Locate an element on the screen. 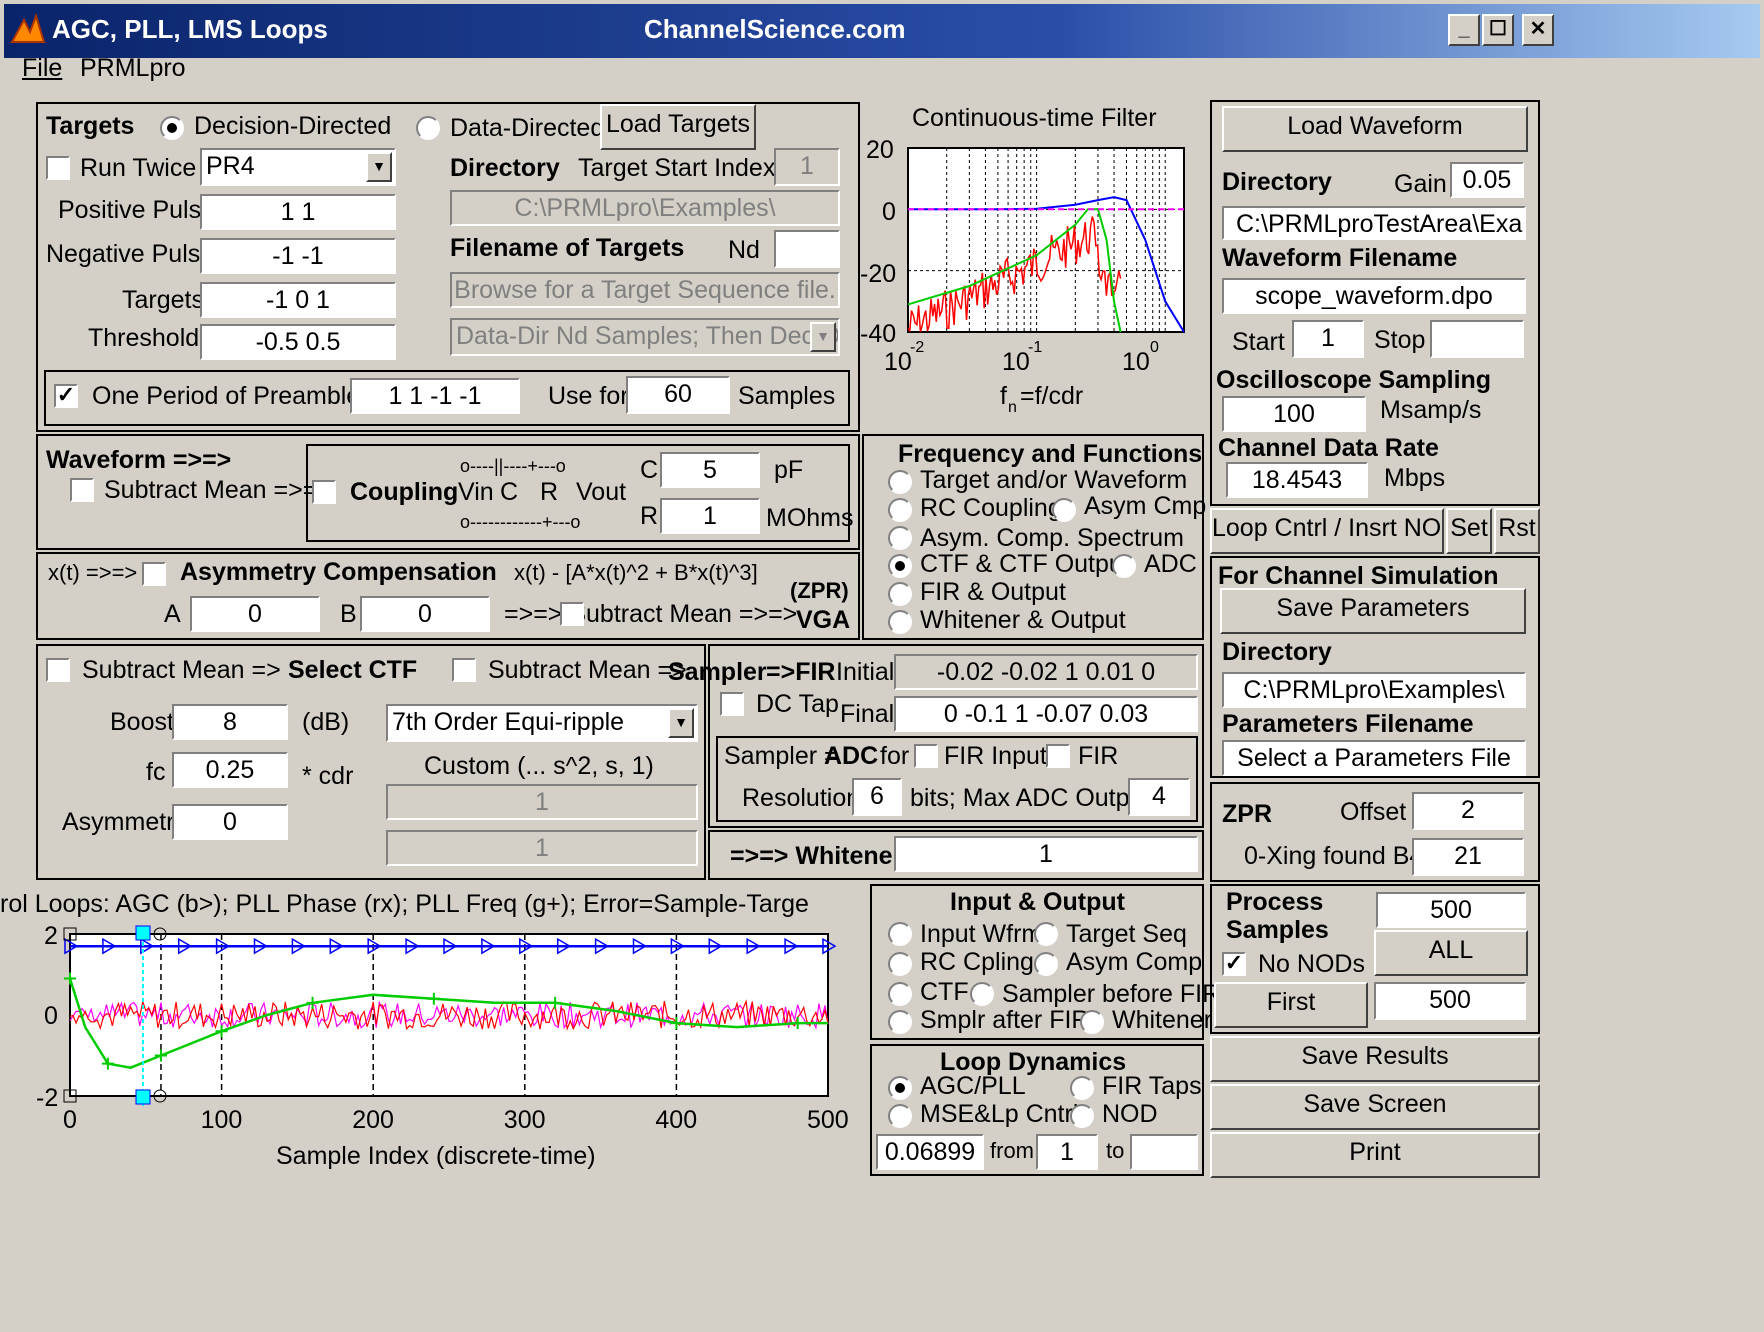 Image resolution: width=1764 pixels, height=1332 pixels. io-target-seq-radio is located at coordinates (1046, 934).